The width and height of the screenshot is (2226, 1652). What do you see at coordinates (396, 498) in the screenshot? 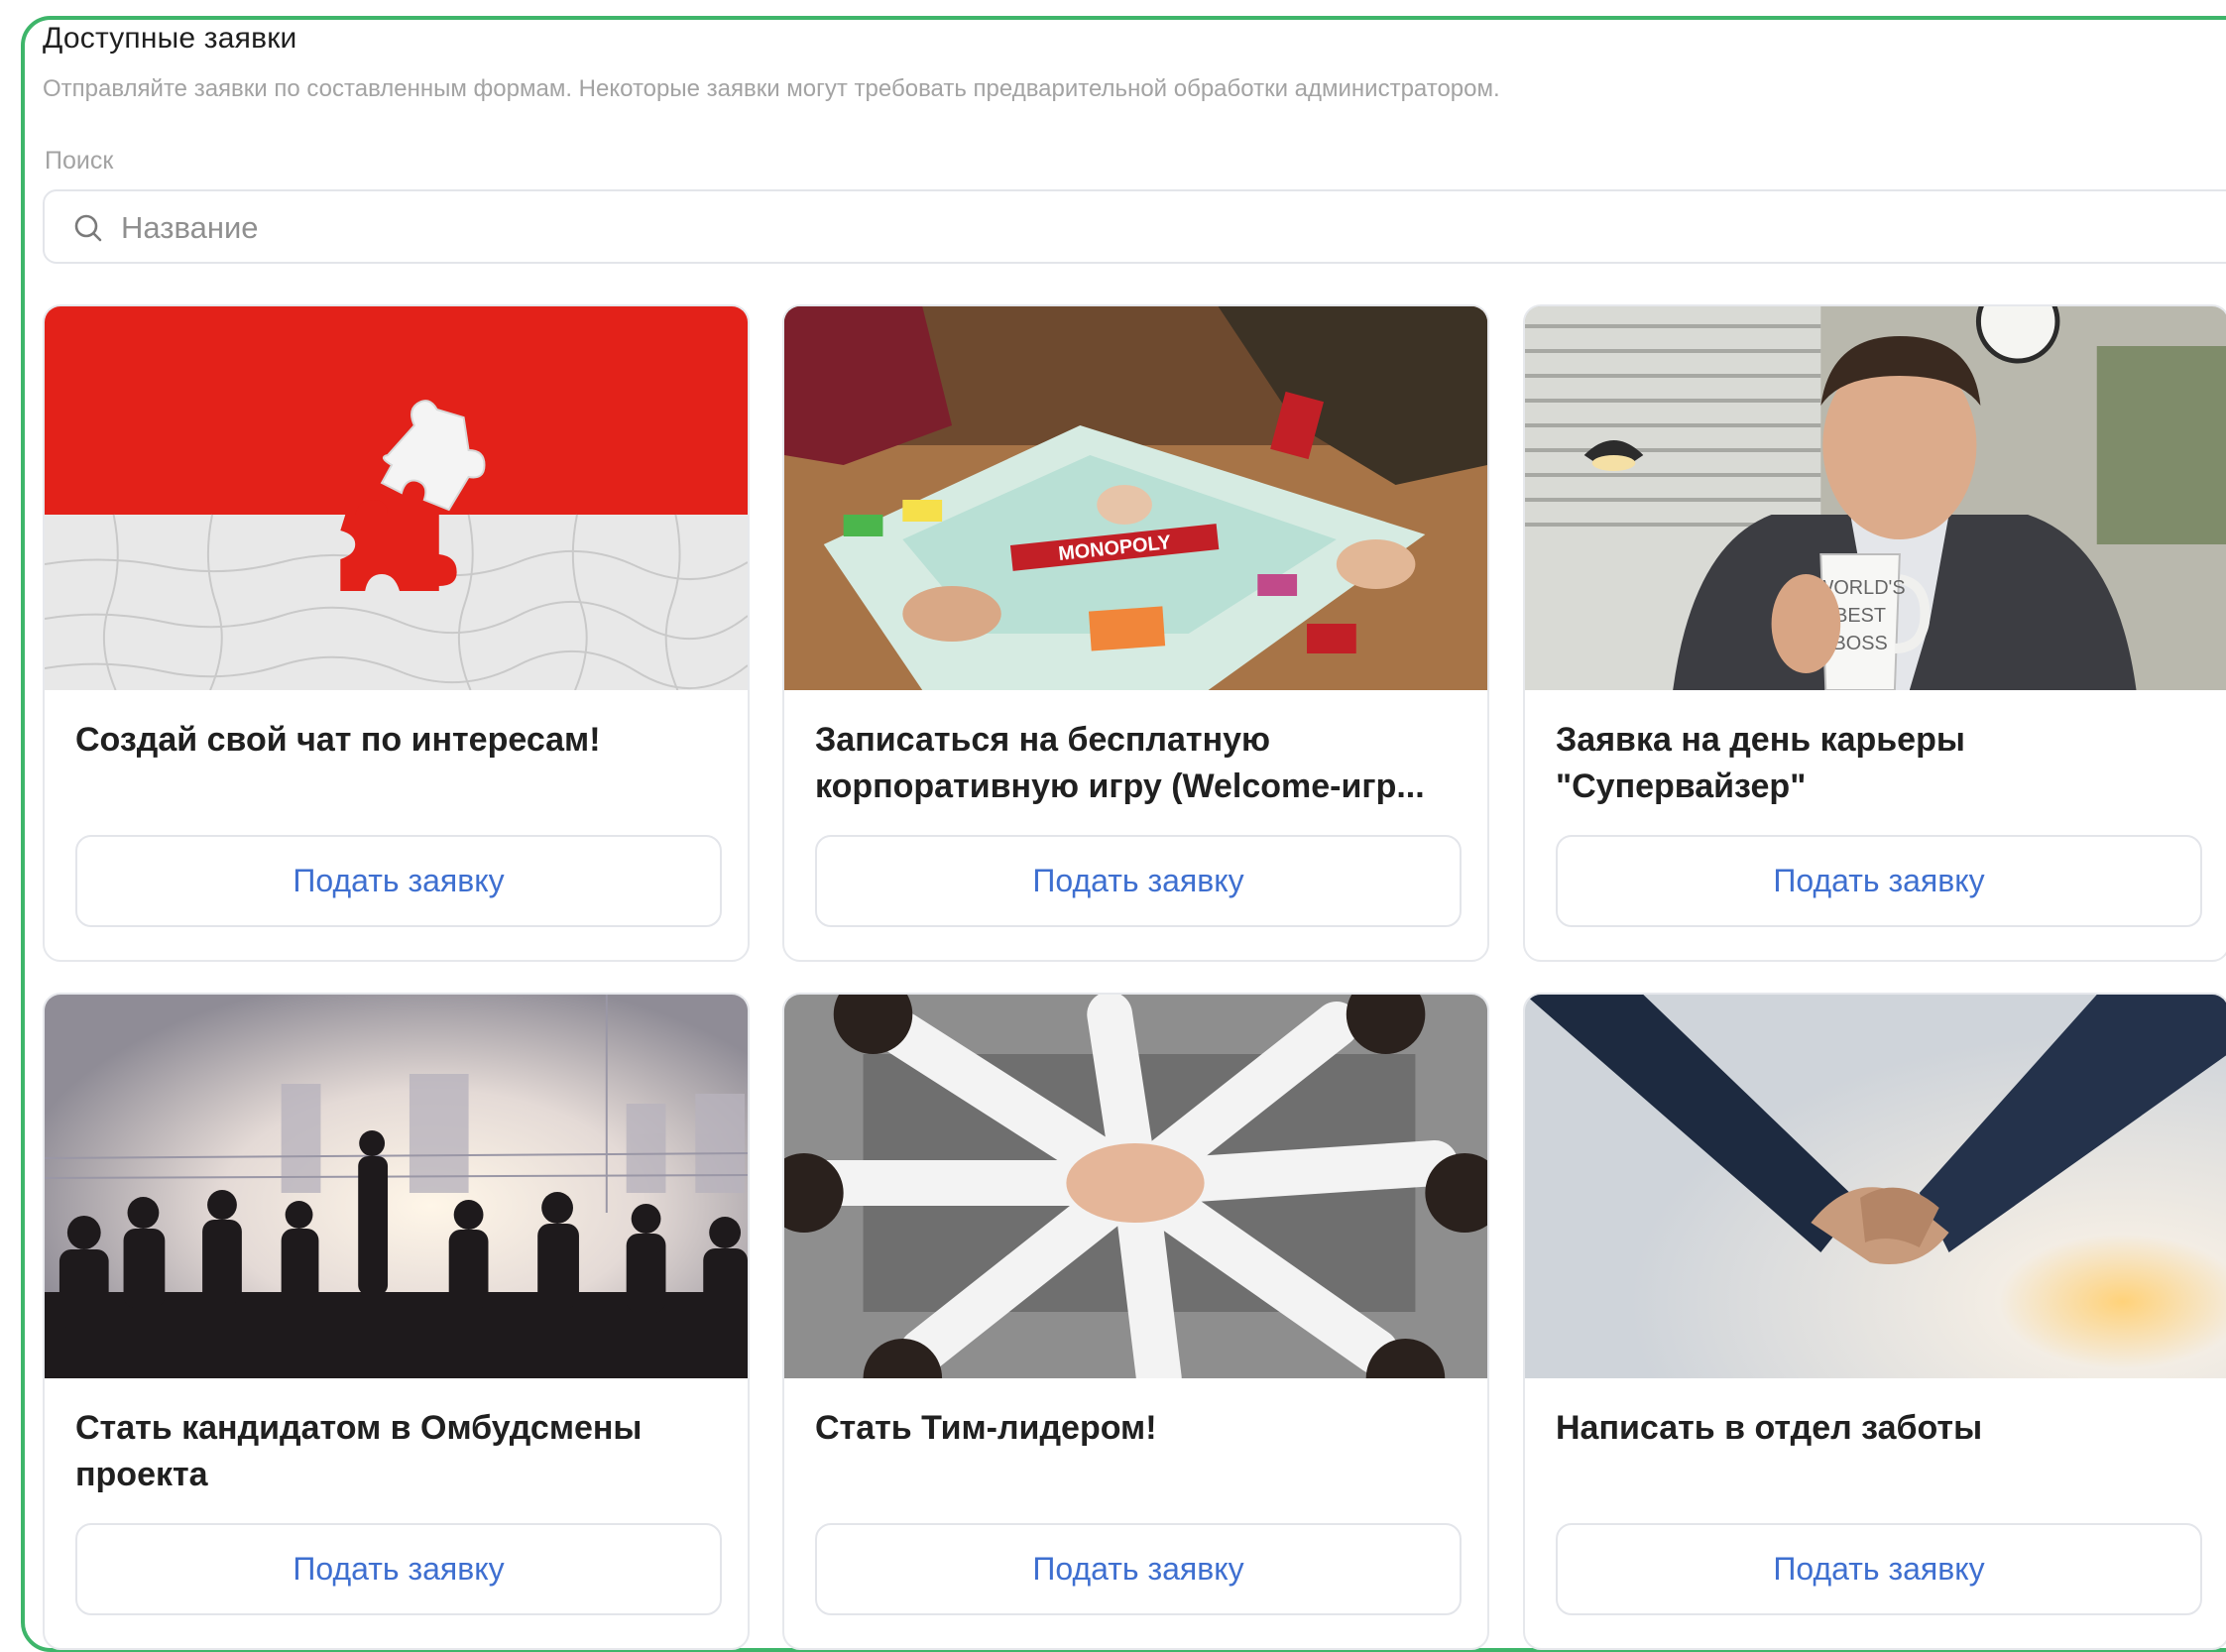
I see `puzzle-image` at bounding box center [396, 498].